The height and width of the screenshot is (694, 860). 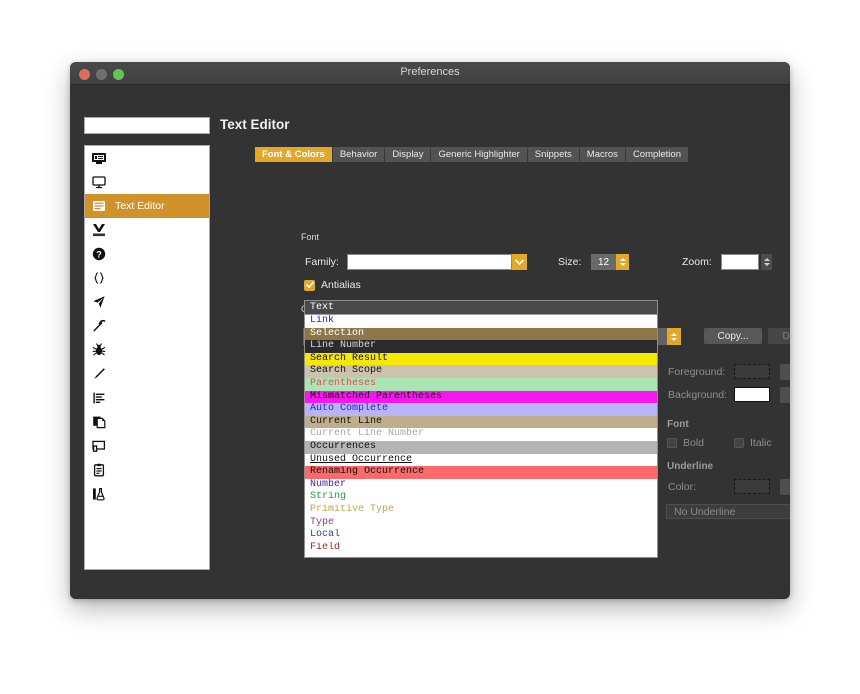 What do you see at coordinates (785, 487) in the screenshot?
I see `underline-revert-icon: ❮` at bounding box center [785, 487].